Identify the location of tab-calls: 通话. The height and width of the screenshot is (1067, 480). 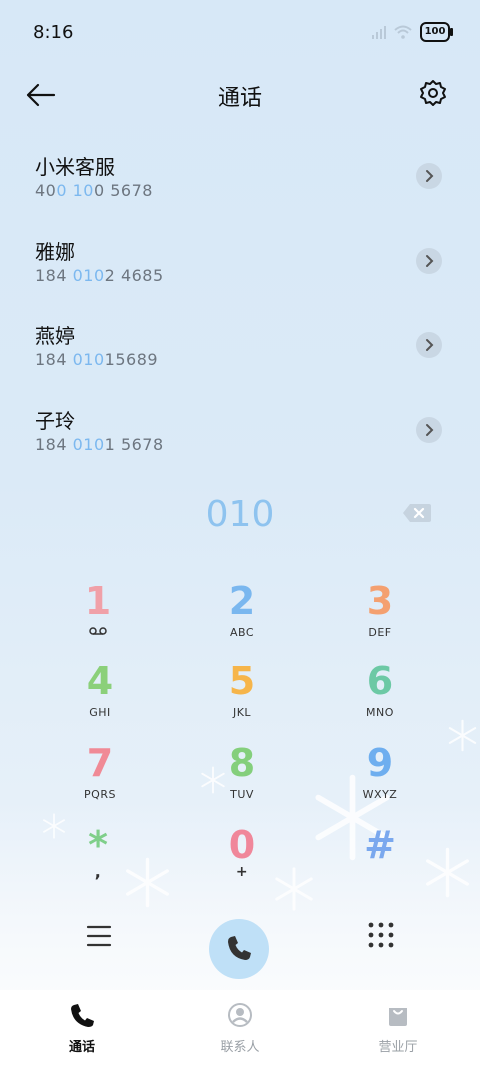
(82, 1028).